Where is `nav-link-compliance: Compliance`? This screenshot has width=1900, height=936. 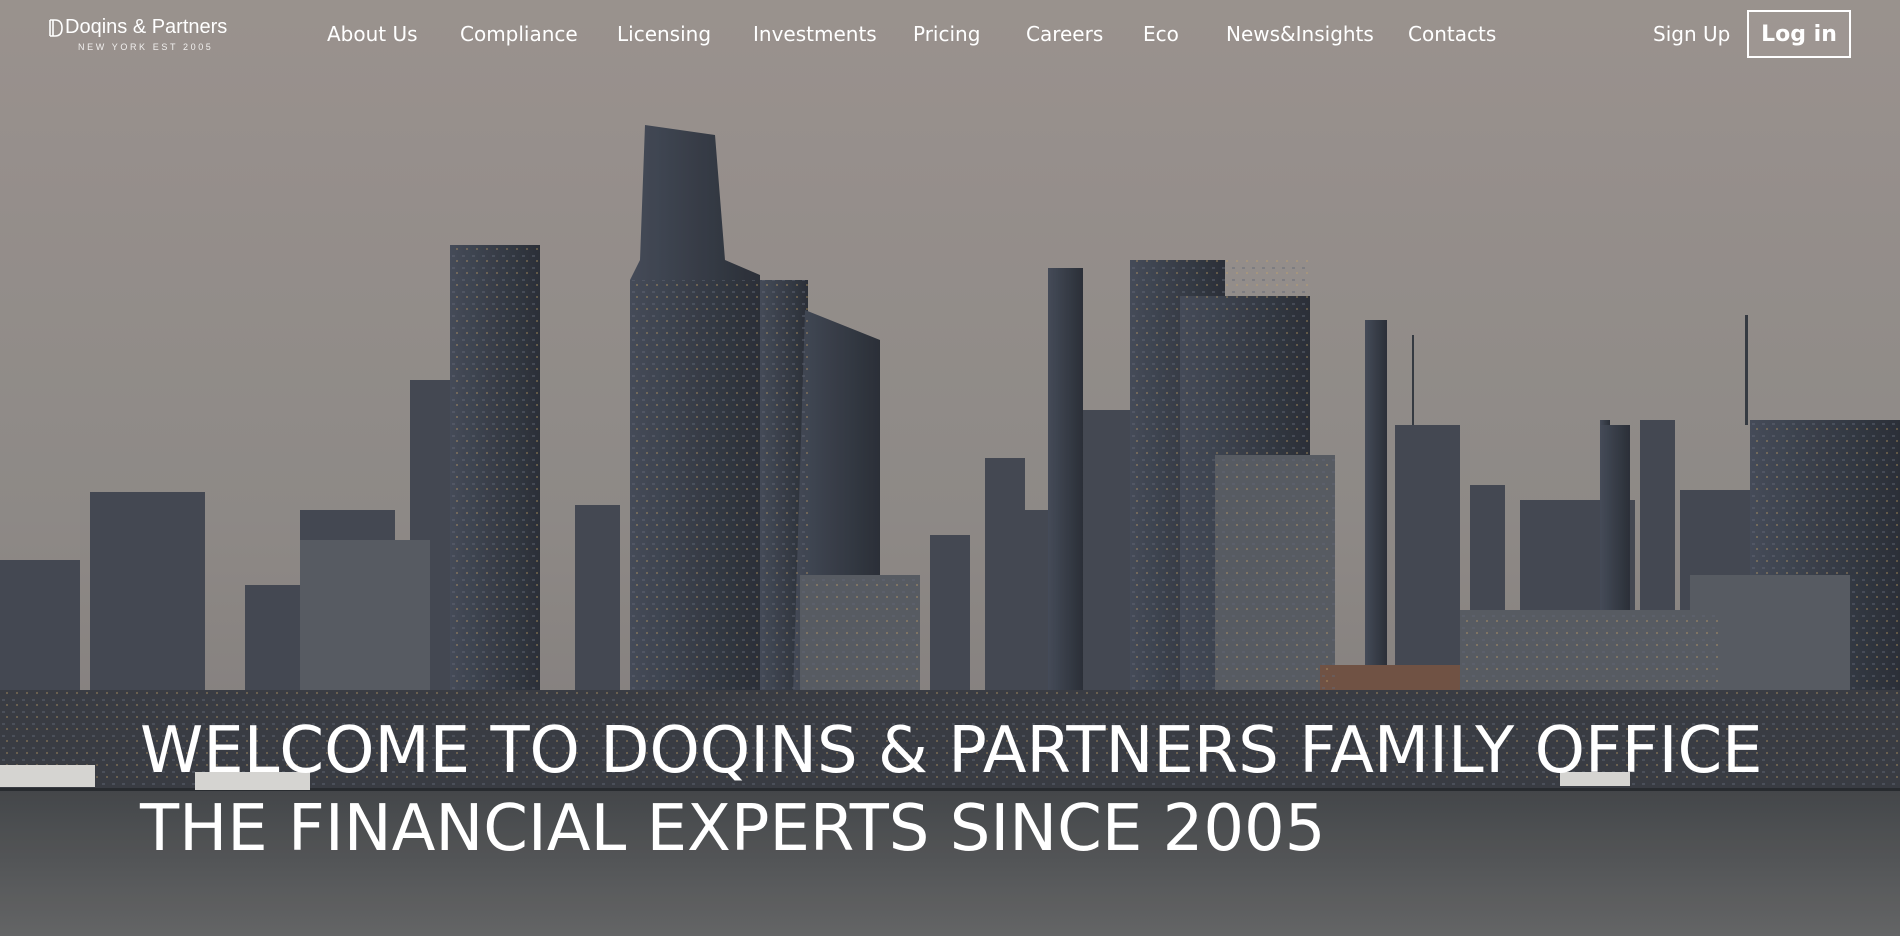 nav-link-compliance: Compliance is located at coordinates (519, 34).